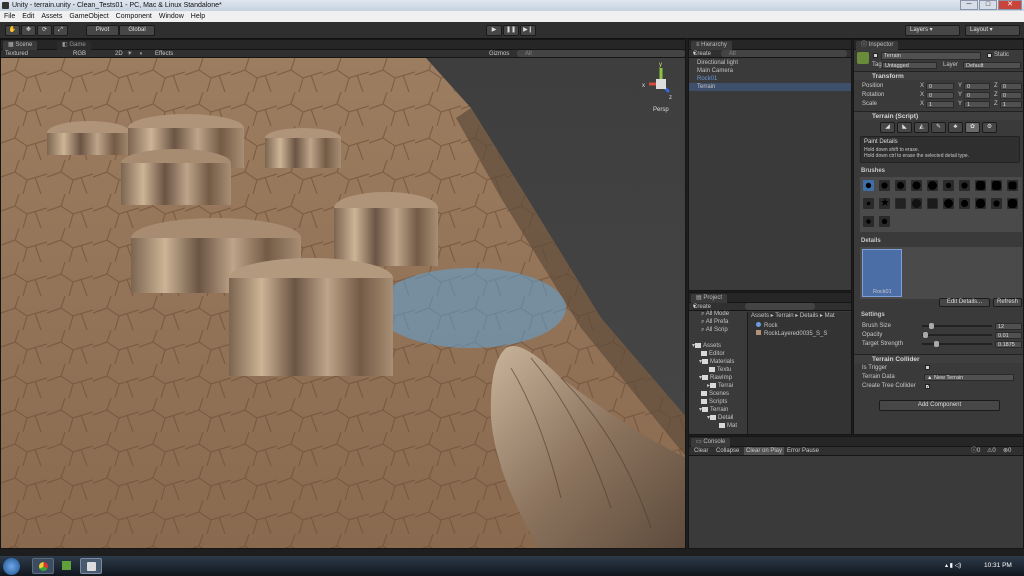 The width and height of the screenshot is (1024, 576). I want to click on favorite-item: ⌕ All Scrip, so click(714, 330).